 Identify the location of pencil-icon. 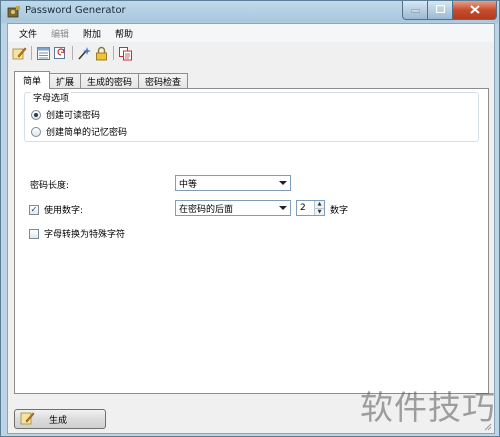
(19, 53).